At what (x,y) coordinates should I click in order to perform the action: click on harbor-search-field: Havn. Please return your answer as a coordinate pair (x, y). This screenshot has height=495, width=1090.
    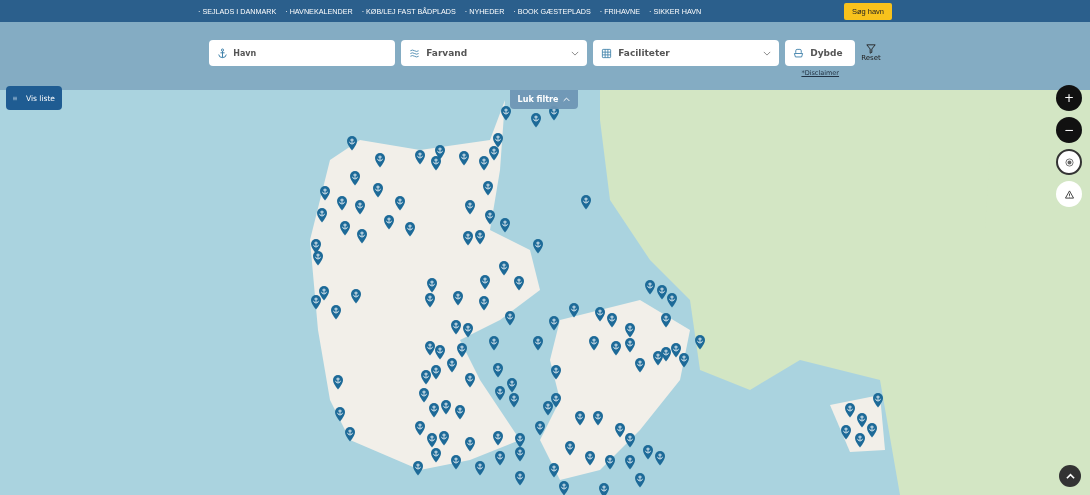
    Looking at the image, I should click on (302, 53).